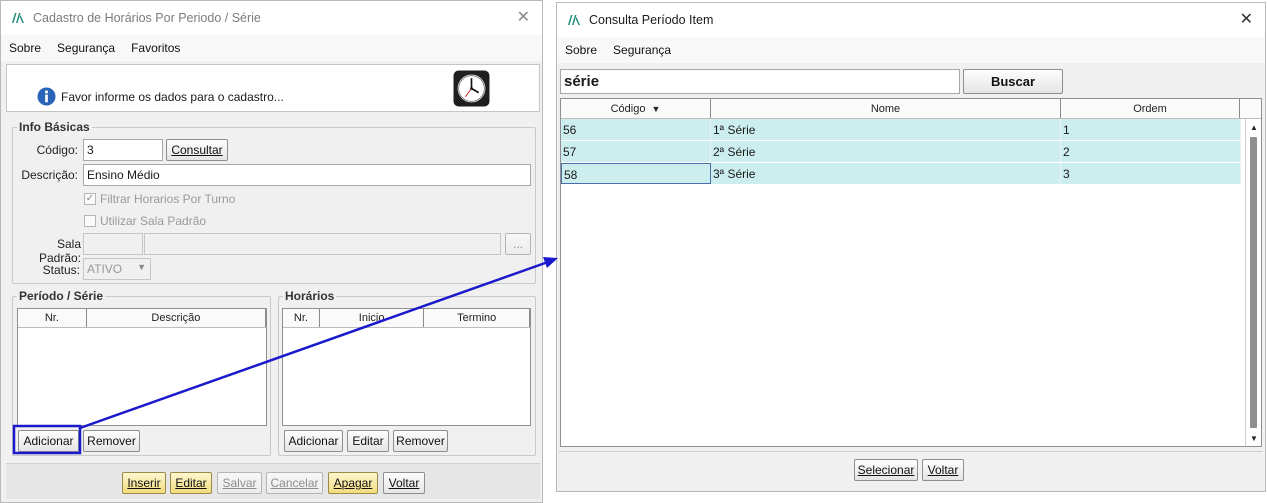  I want to click on menu-bar: Sobre Segurança Favoritos, so click(271, 48).